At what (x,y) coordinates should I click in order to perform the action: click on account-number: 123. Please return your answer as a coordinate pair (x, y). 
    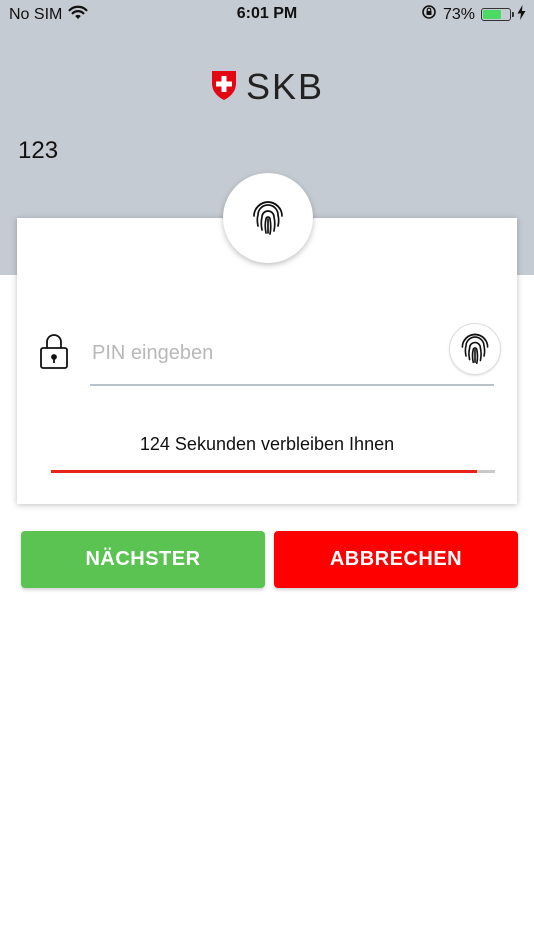
    Looking at the image, I should click on (38, 150).